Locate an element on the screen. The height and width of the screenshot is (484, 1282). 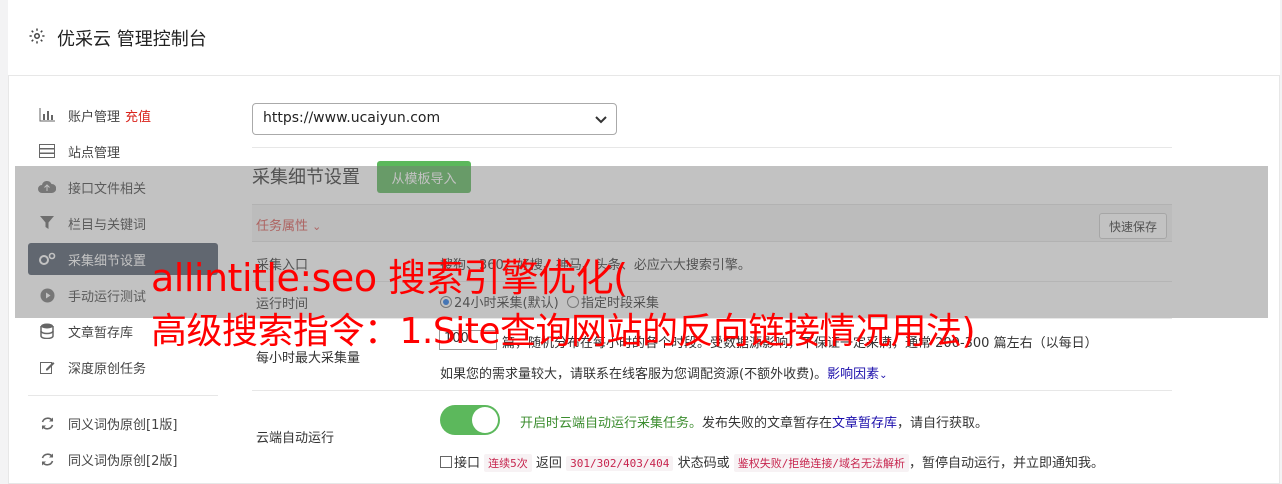
sidebar-item-deep-original: 深度原创任务 is located at coordinates (123, 367).